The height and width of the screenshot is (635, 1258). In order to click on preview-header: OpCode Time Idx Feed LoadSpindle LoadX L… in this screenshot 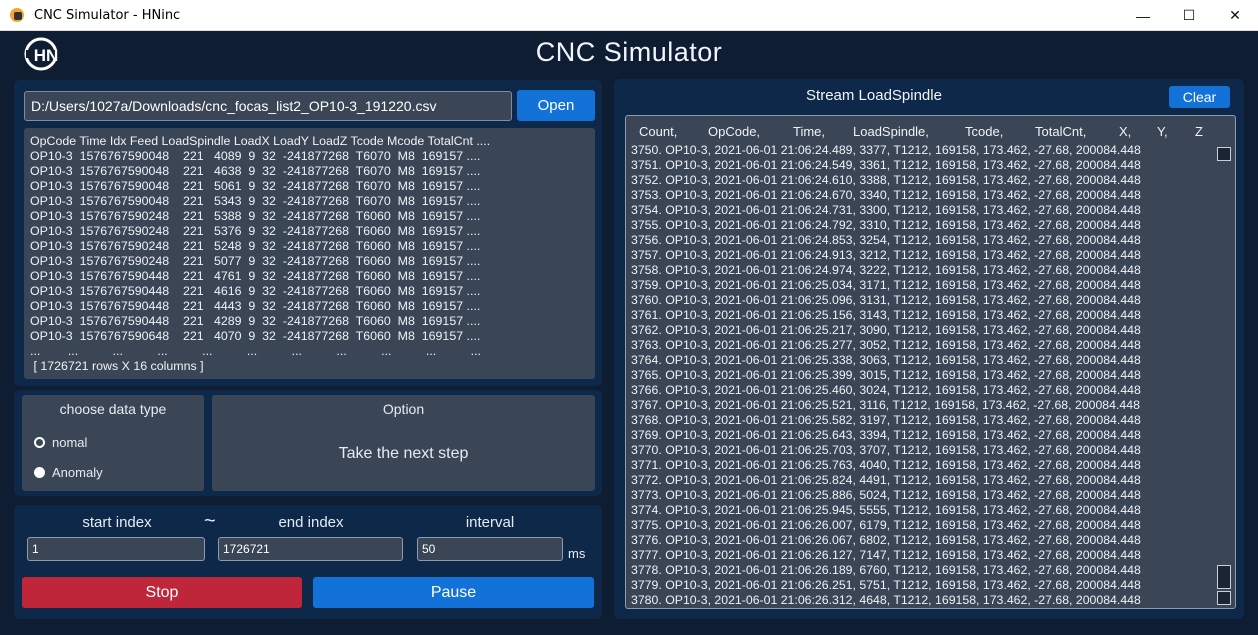, I will do `click(260, 141)`.